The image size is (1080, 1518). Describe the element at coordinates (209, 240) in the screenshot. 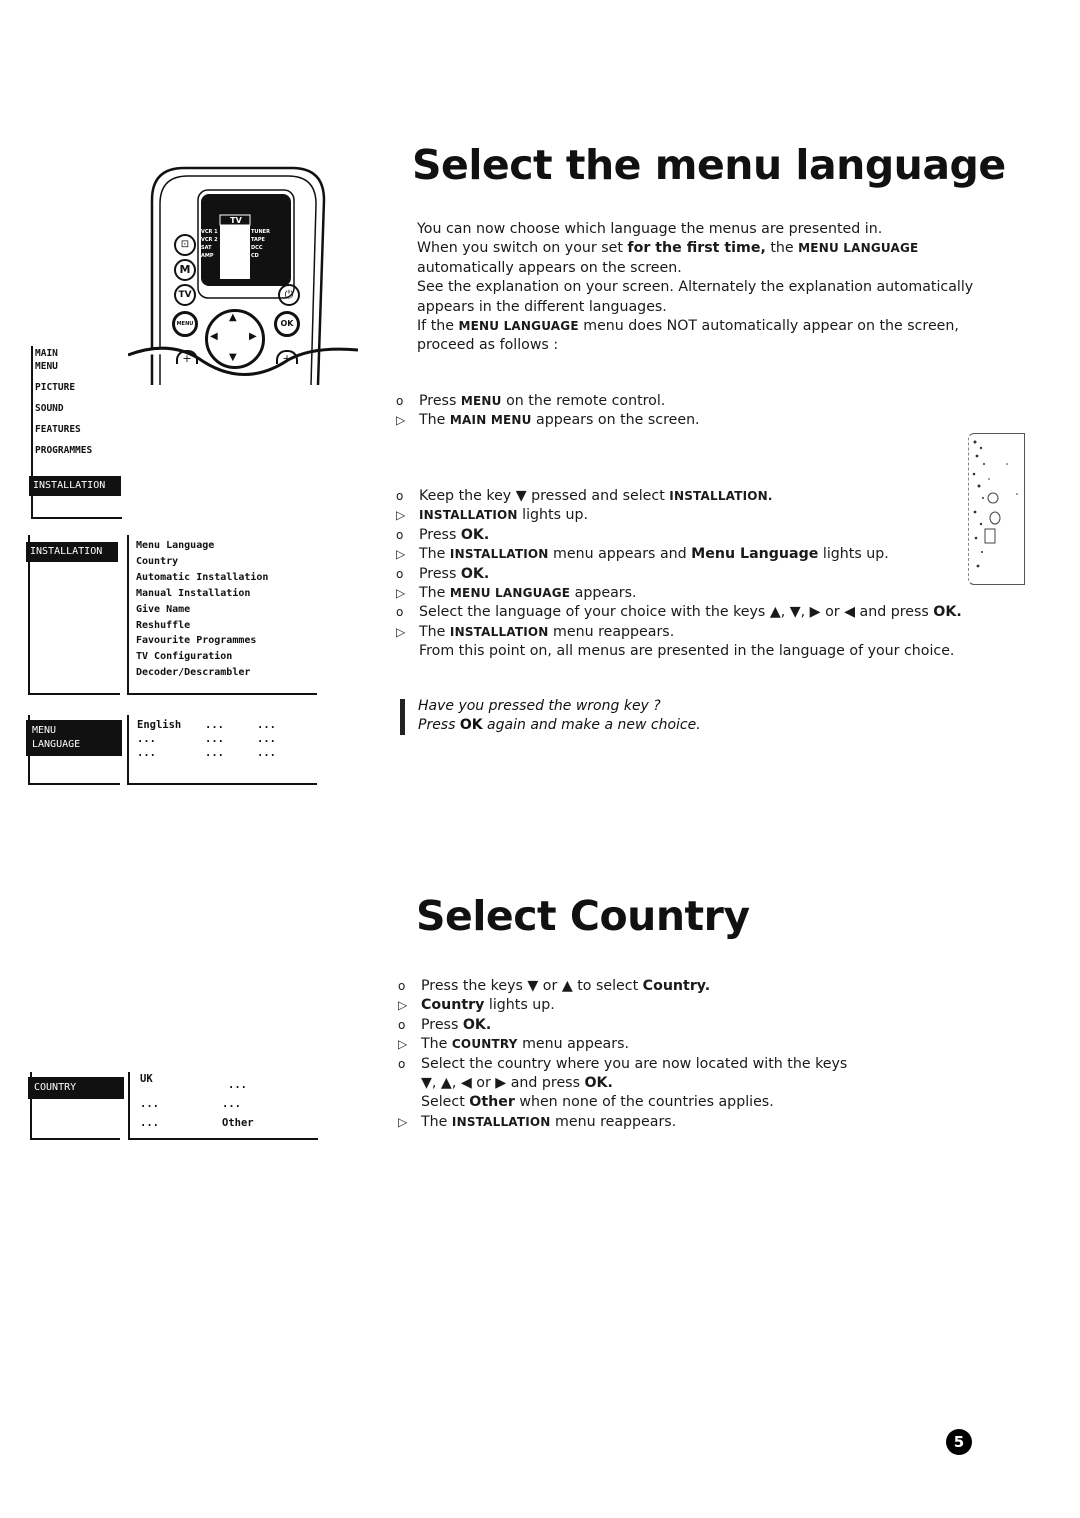

I see `source-vcr2: VCR 2` at that location.